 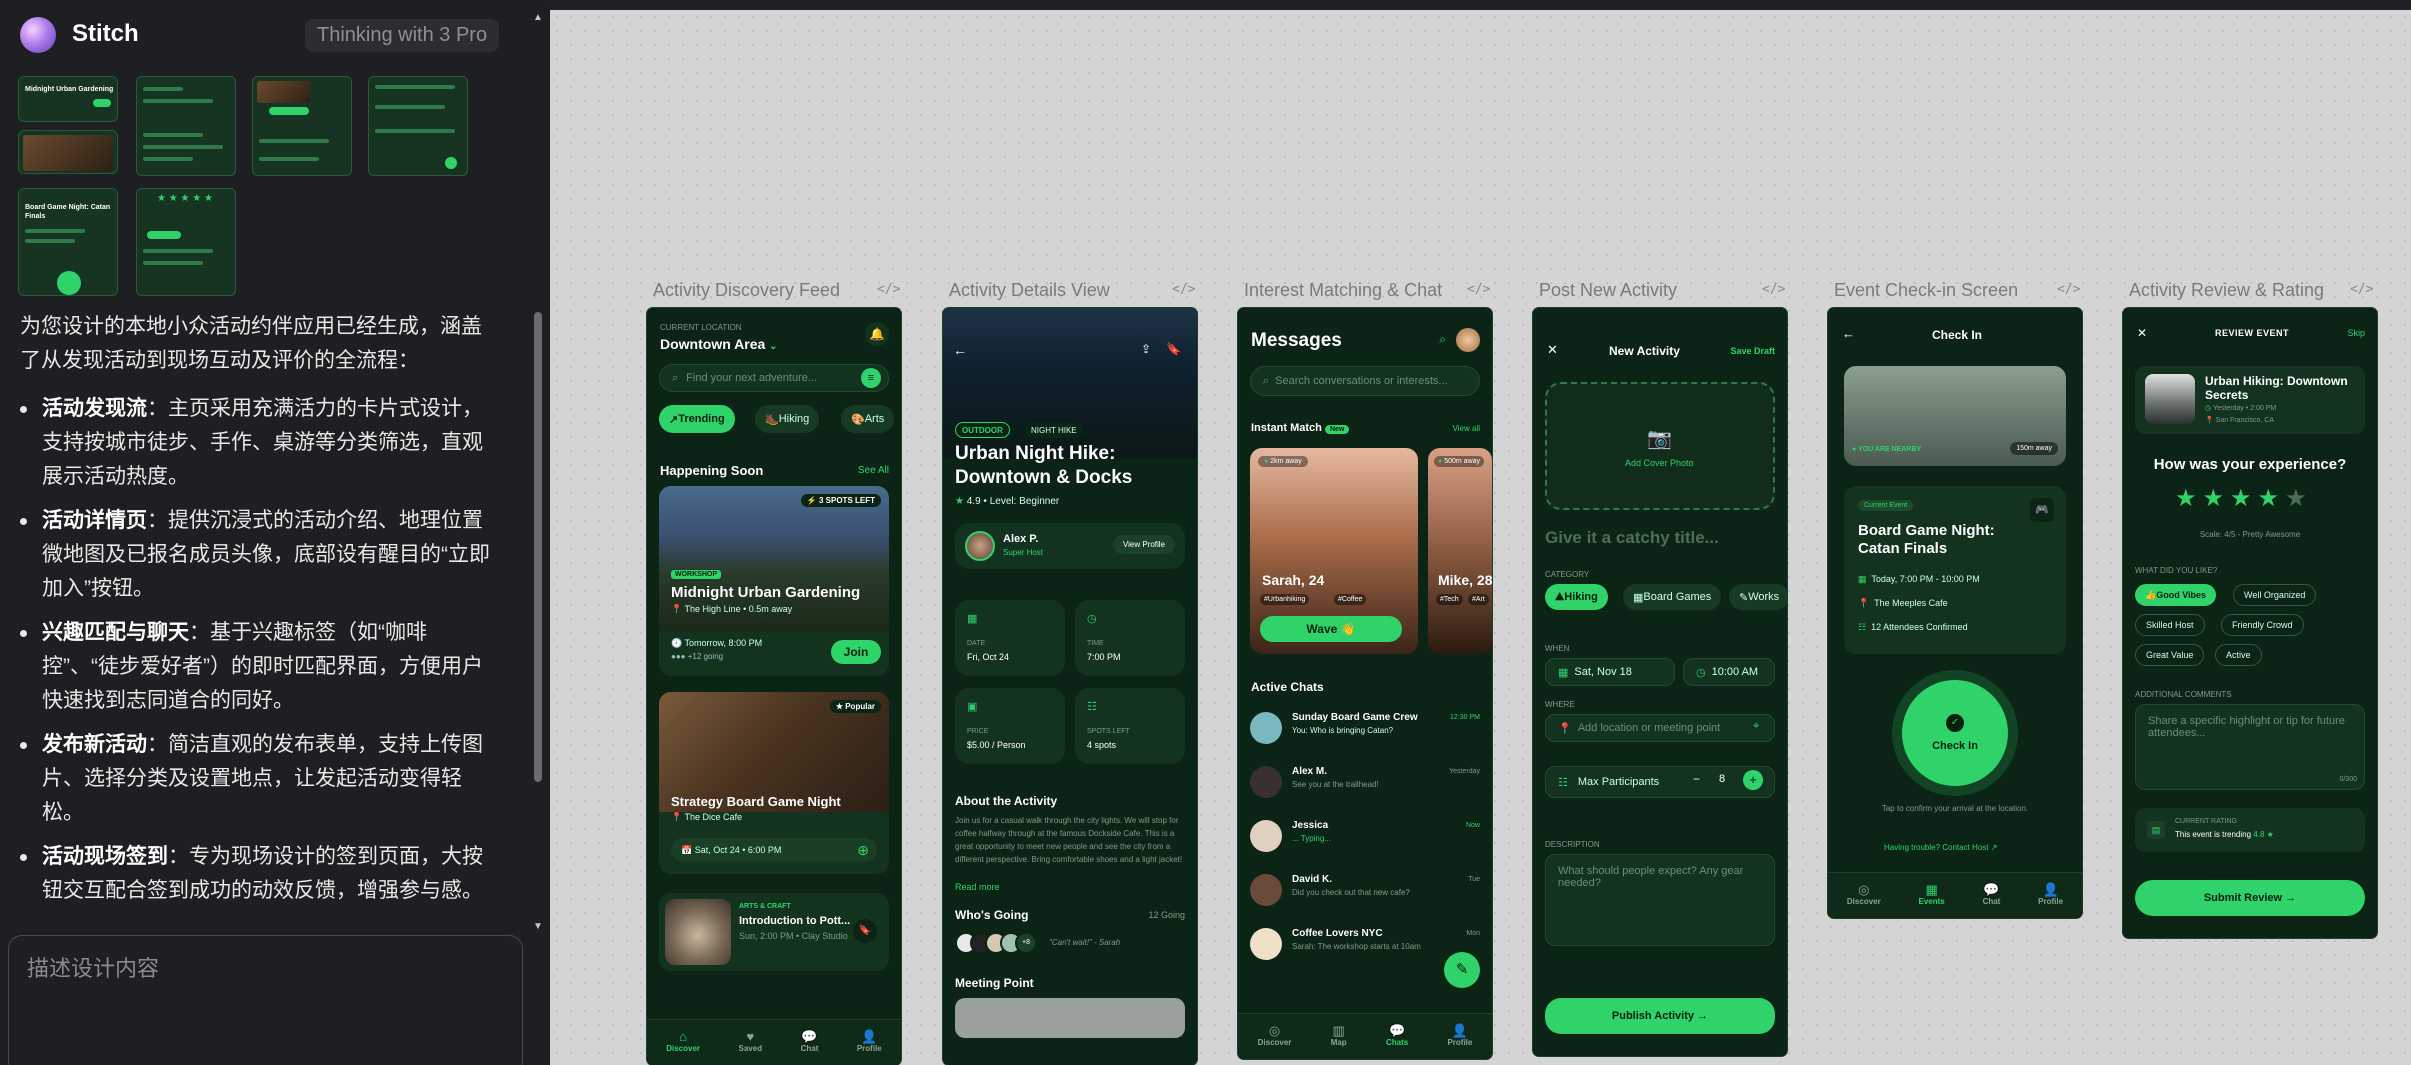 What do you see at coordinates (719, 344) in the screenshot?
I see `location-name: Downtown Area ⌄` at bounding box center [719, 344].